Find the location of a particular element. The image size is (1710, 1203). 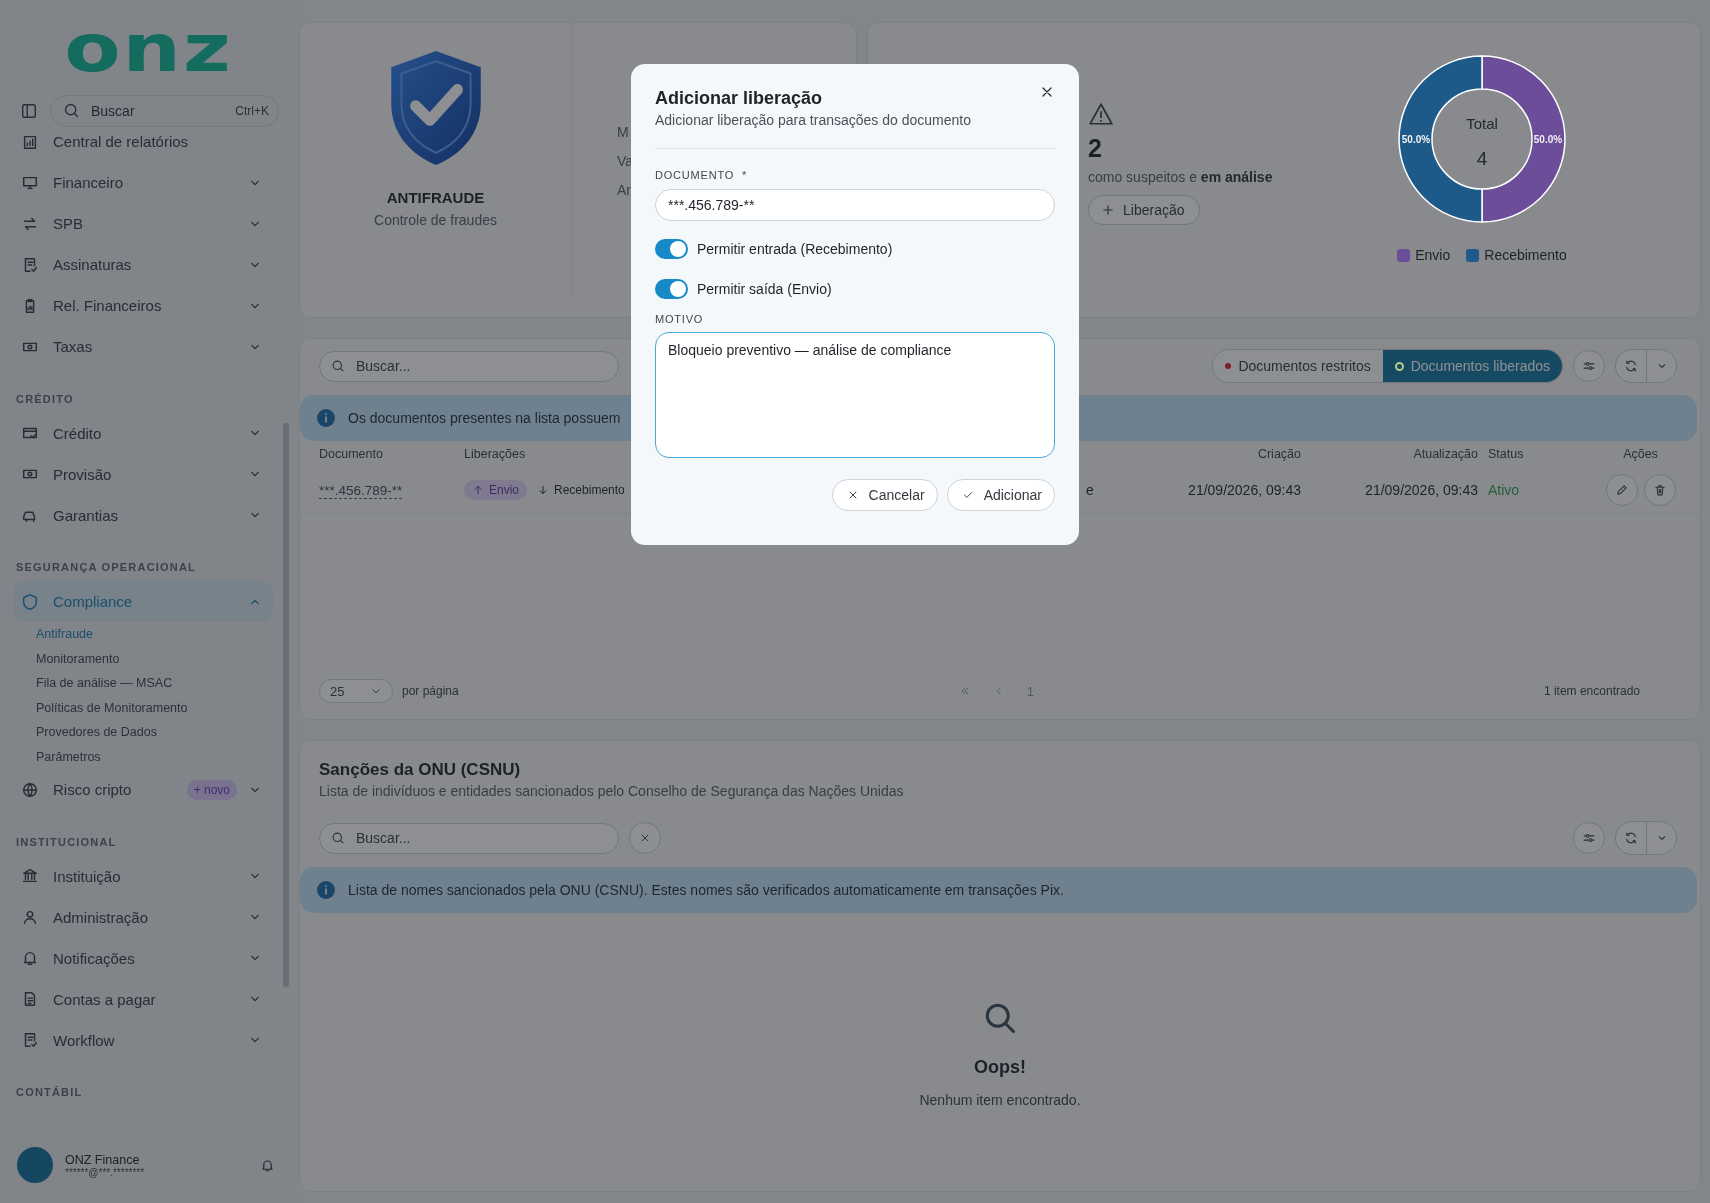

new-badge: + novo is located at coordinates (211, 789).